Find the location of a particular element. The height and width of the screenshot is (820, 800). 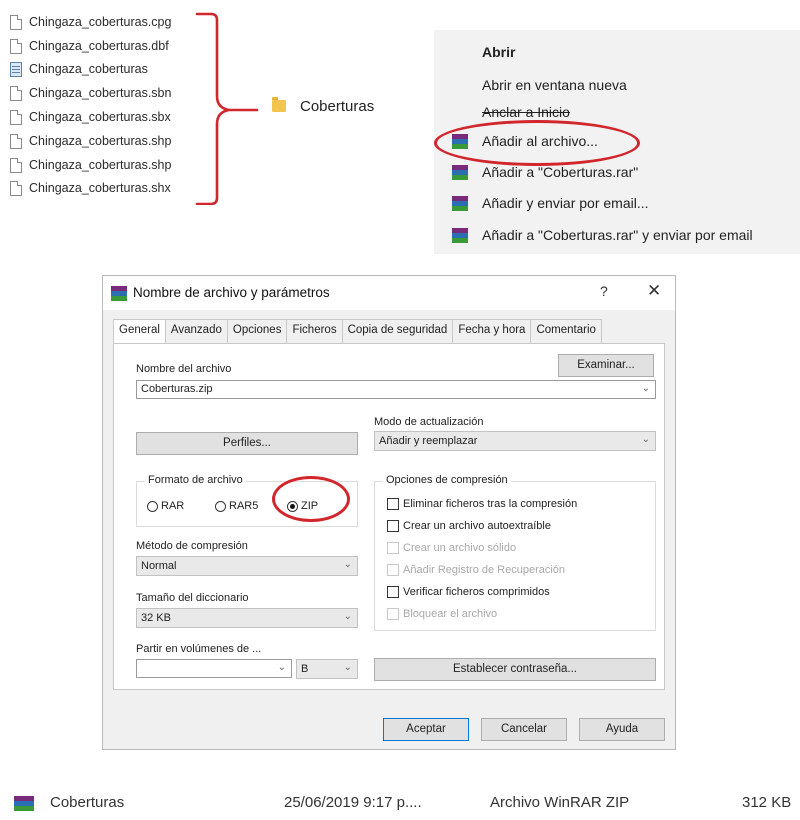

menu-item-open: Abrir is located at coordinates (498, 52).